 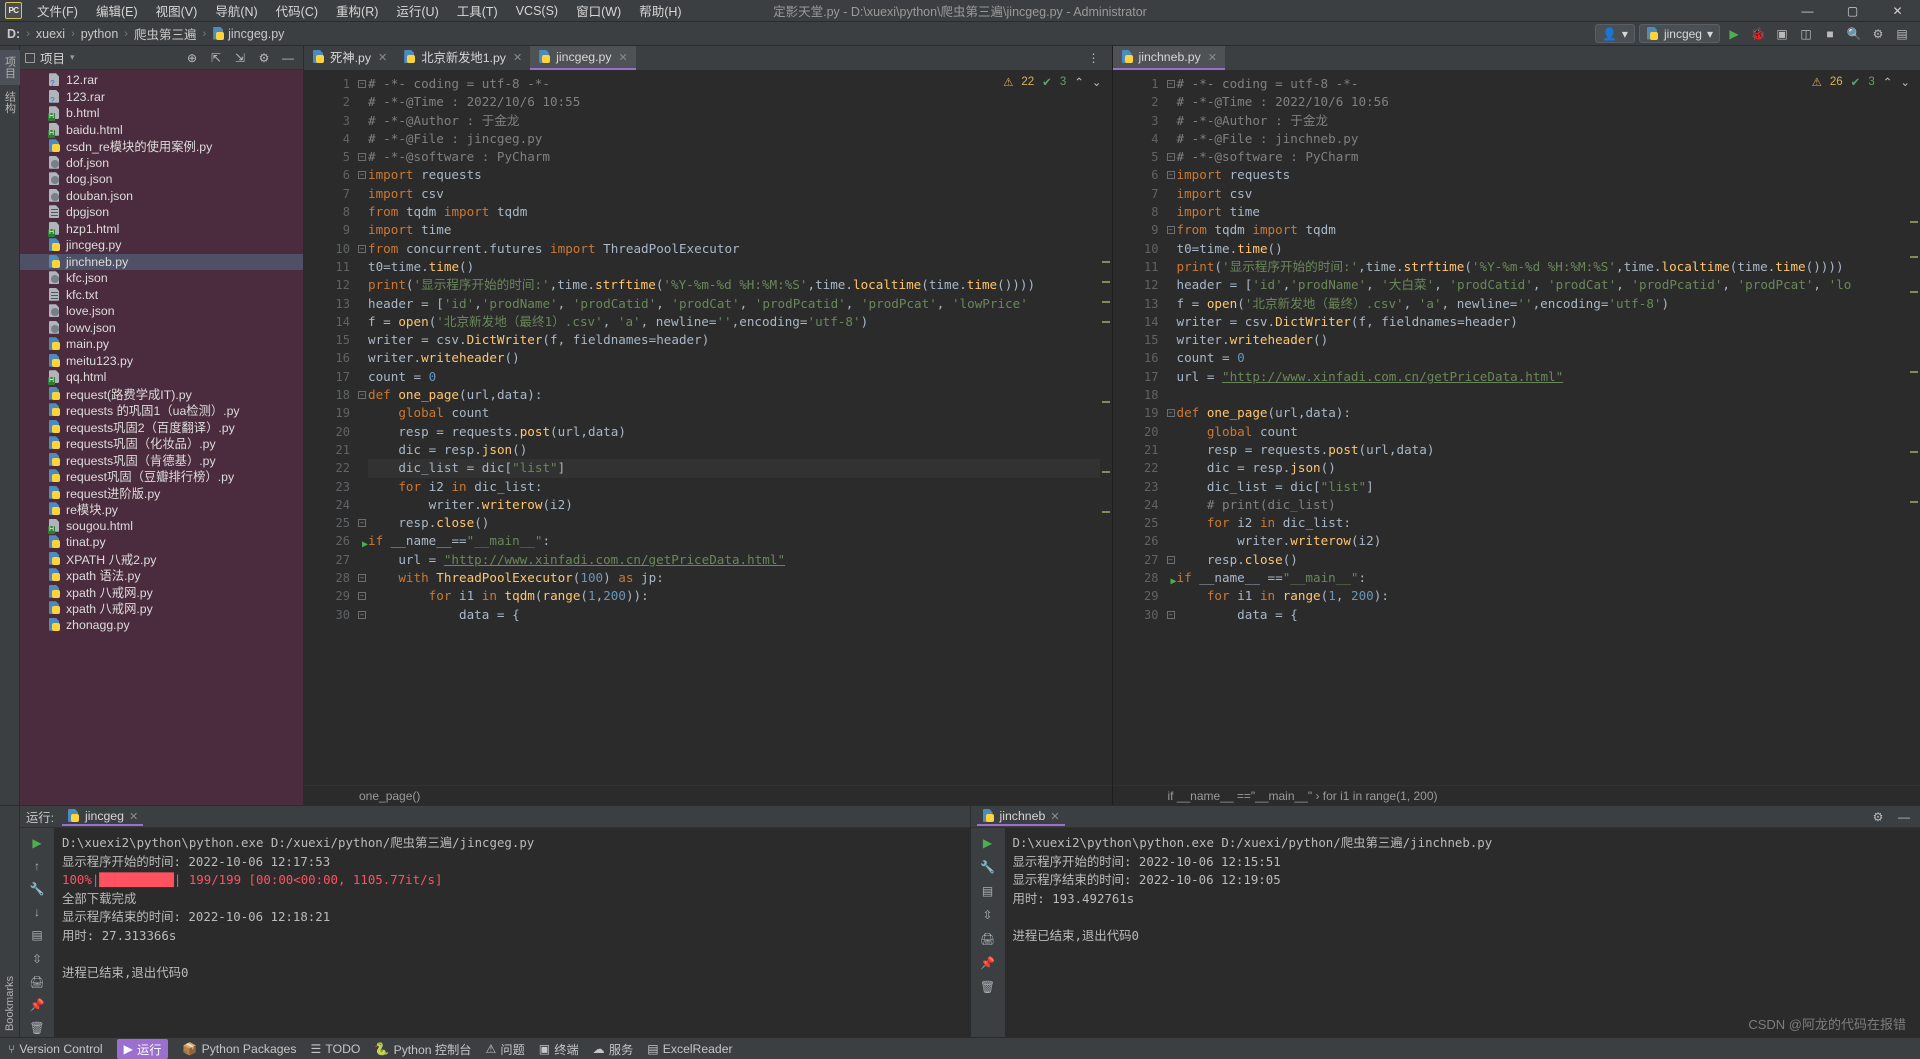 I want to click on run-configuration-selector: jincgeg ▾, so click(x=1679, y=33).